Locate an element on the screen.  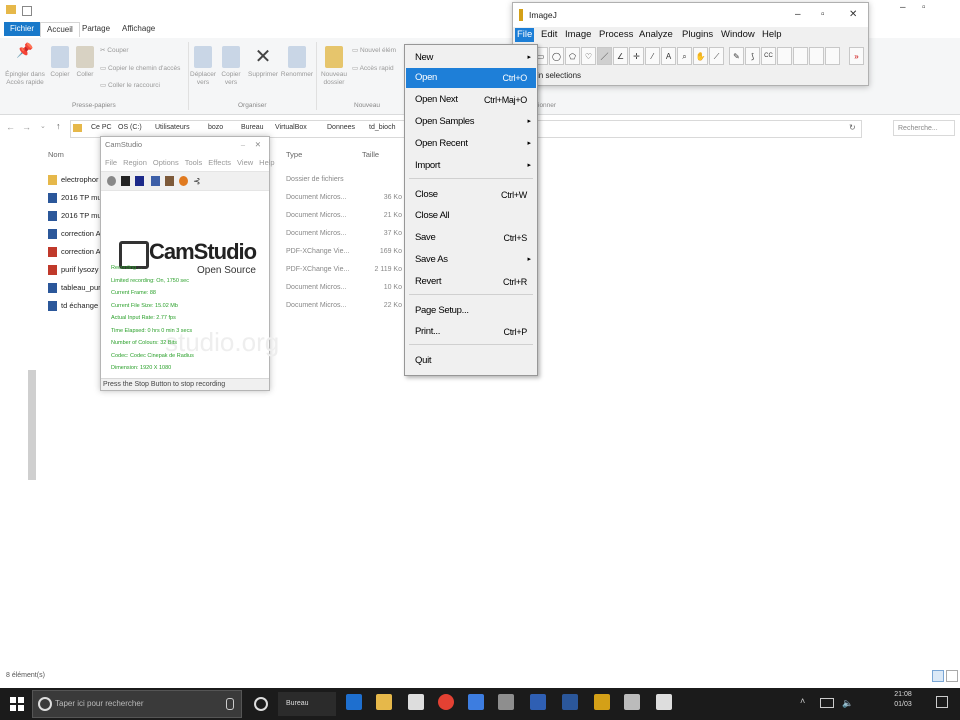
file-row: td échange is located at coordinates (73, 306).